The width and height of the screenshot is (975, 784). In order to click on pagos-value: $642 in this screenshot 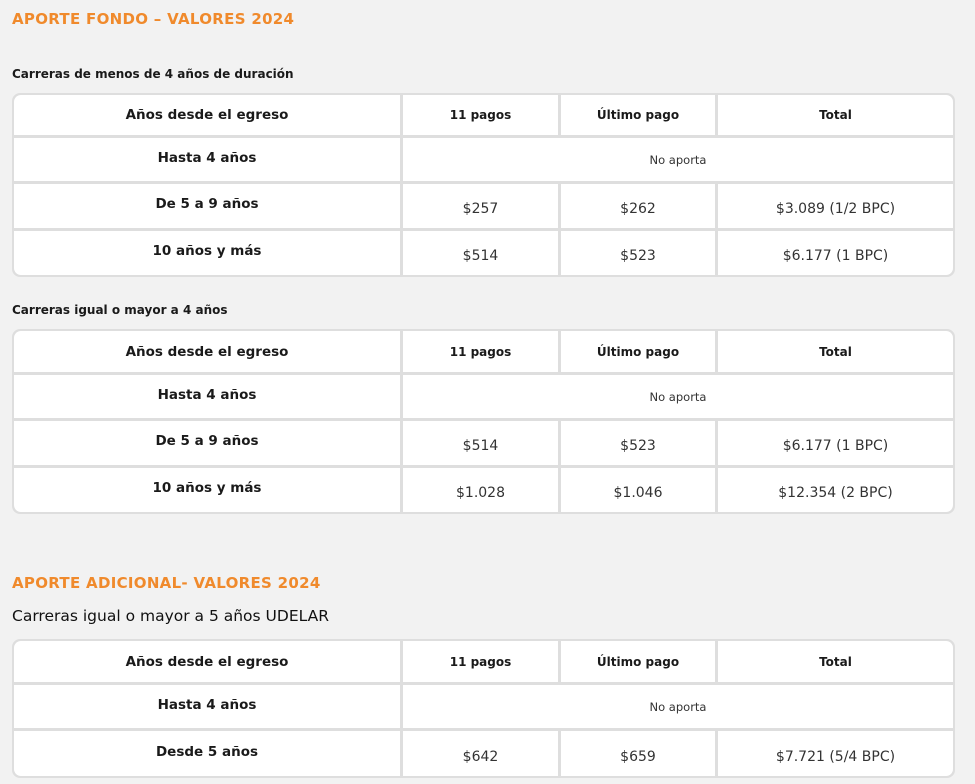, I will do `click(480, 753)`.